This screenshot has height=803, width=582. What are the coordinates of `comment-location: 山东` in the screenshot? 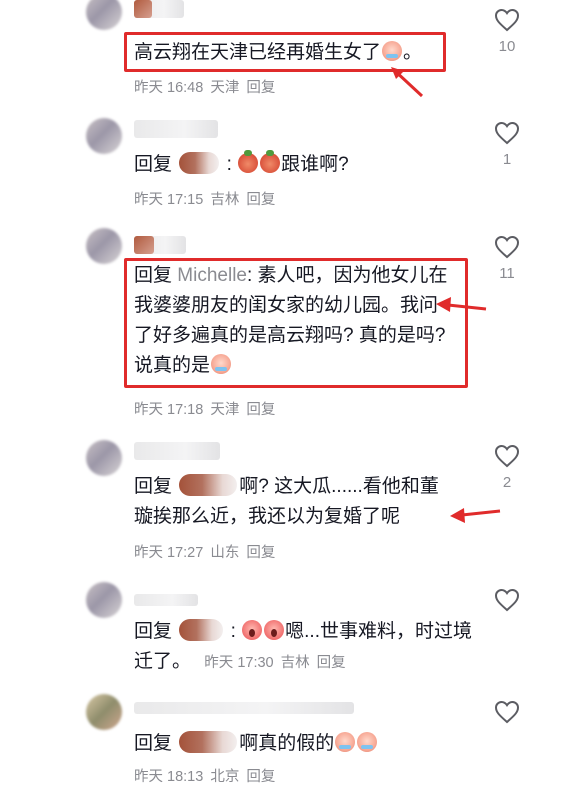 It's located at (225, 553).